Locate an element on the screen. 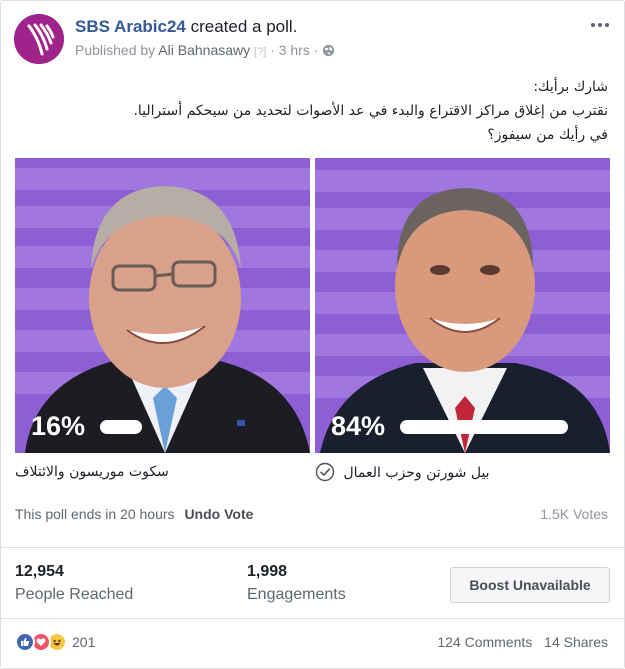 The height and width of the screenshot is (669, 625). help-link: [?] is located at coordinates (260, 52).